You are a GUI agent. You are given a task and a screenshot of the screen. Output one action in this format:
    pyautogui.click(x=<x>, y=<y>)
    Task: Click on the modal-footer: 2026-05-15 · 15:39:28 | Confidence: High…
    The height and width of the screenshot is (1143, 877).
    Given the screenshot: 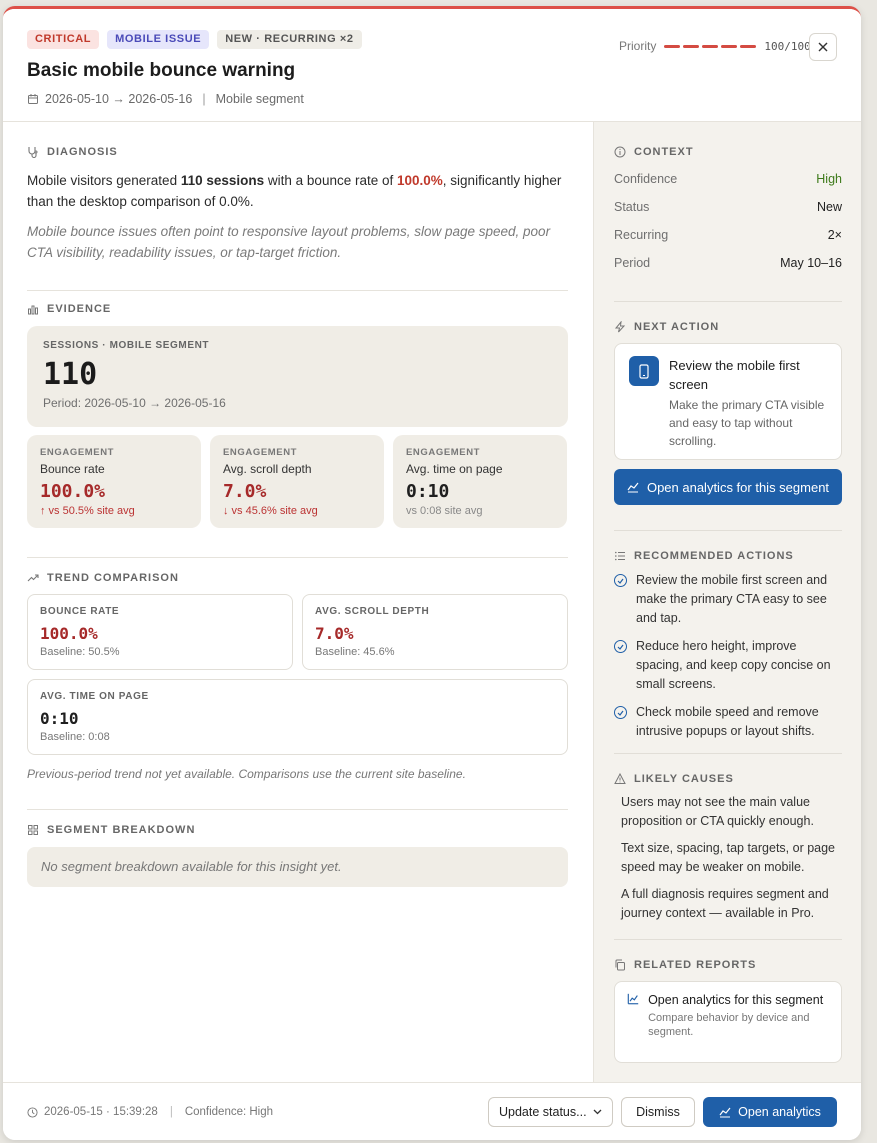 What is the action you would take?
    pyautogui.click(x=432, y=1111)
    